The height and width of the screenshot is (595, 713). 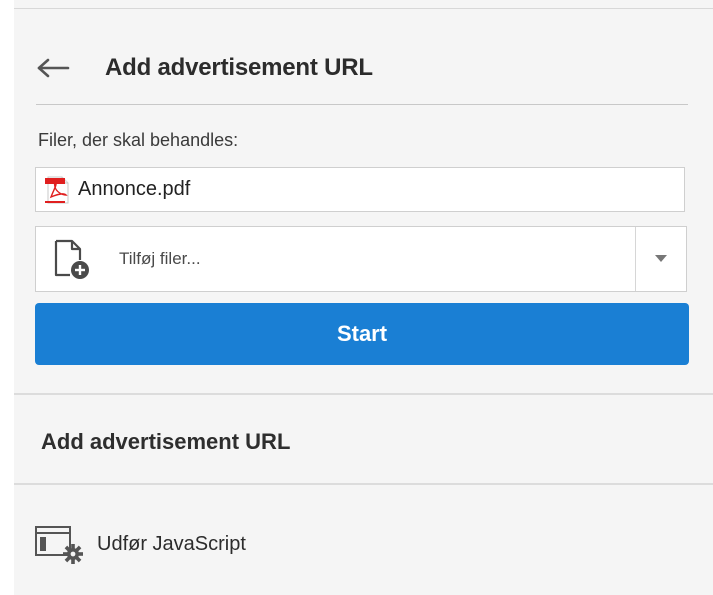 I want to click on action-label: Udfør JavaScript, so click(x=171, y=543).